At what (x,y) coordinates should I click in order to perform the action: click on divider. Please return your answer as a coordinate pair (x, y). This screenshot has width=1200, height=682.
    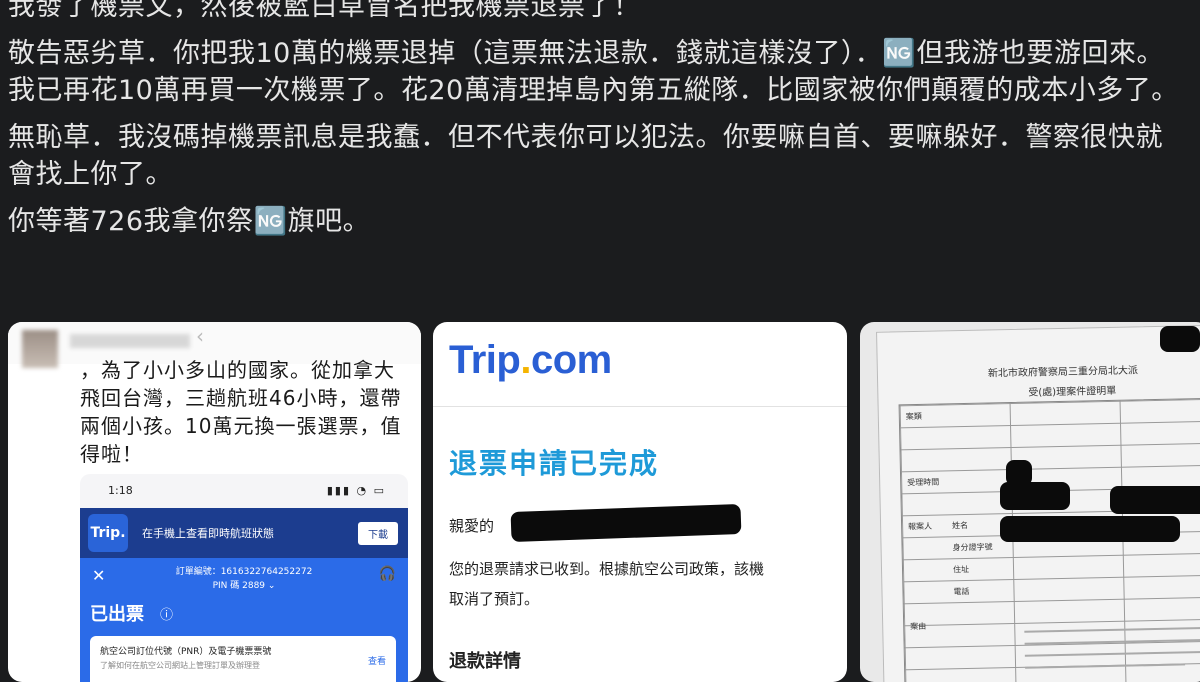
    Looking at the image, I should click on (640, 406).